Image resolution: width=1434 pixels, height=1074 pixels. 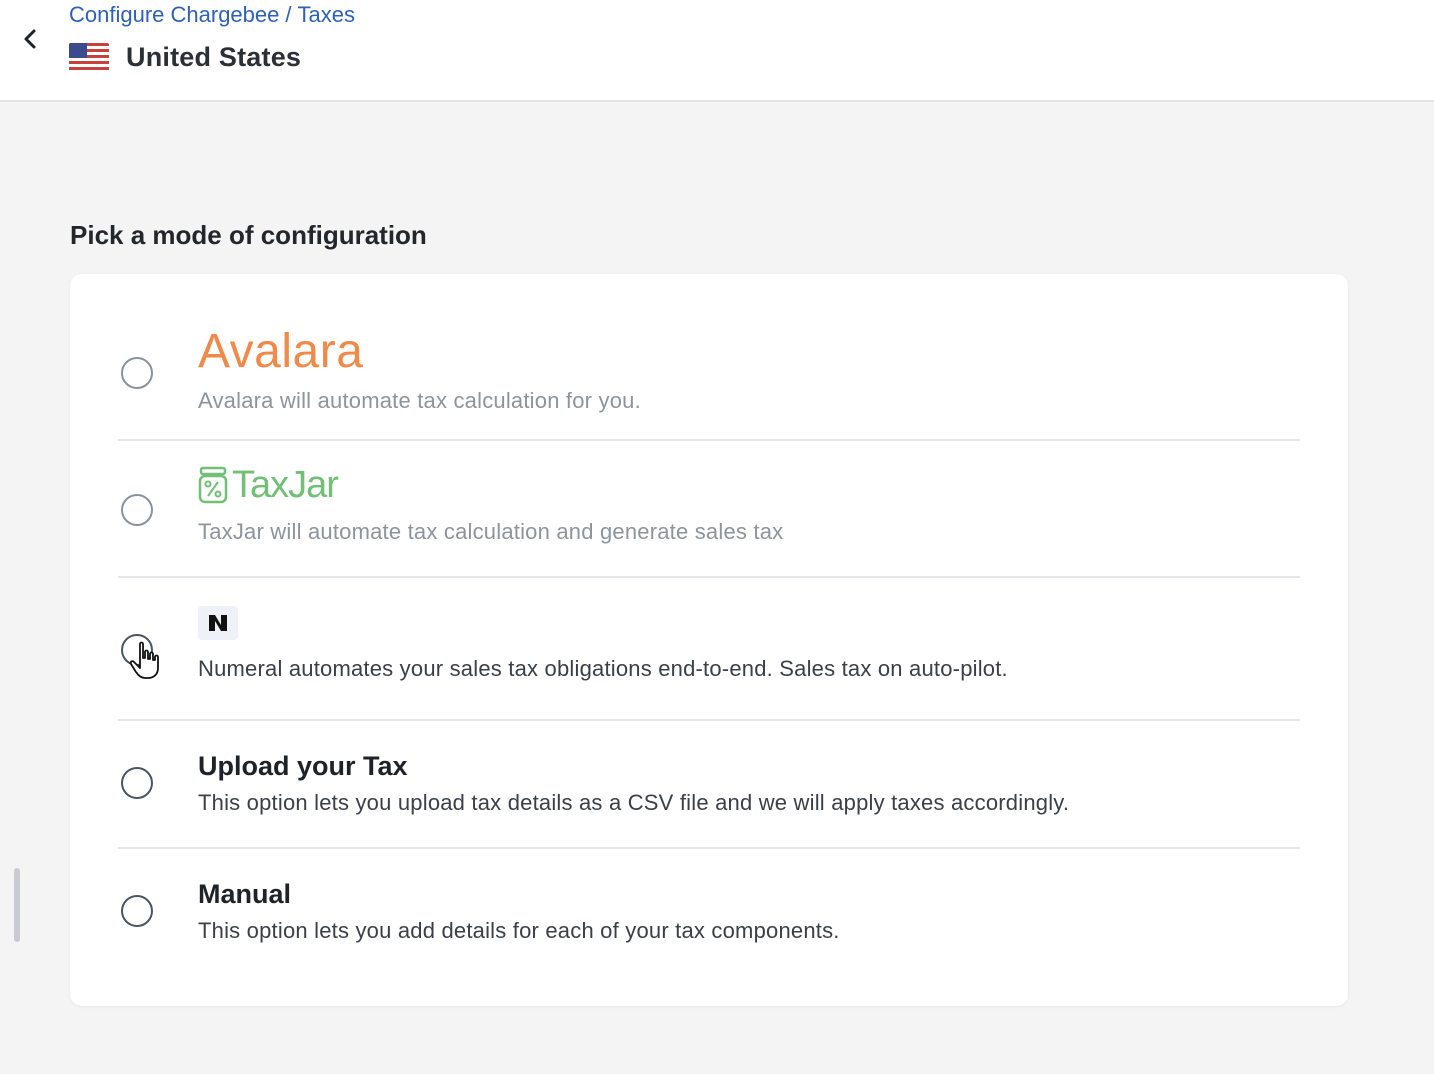 I want to click on breadcrumb: Configure Chargebee / Taxes, so click(x=212, y=15).